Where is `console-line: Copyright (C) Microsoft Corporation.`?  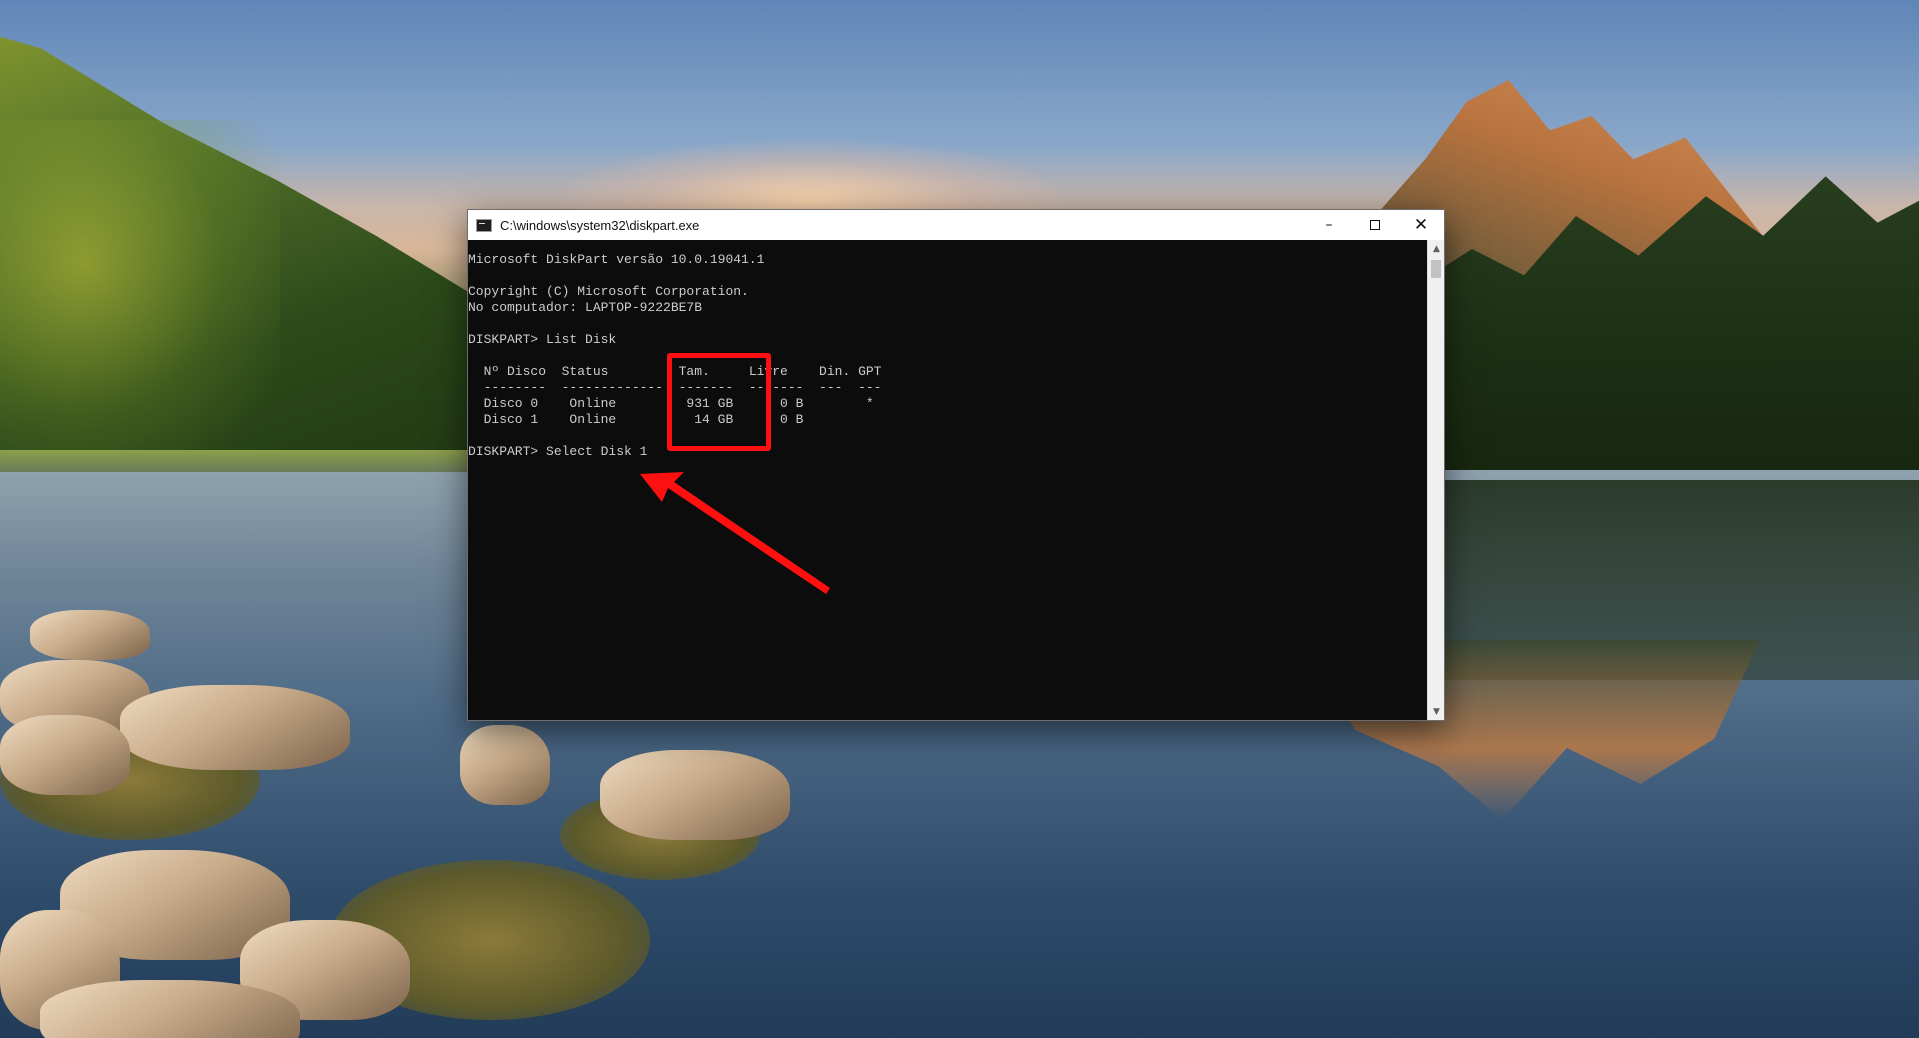 console-line: Copyright (C) Microsoft Corporation. is located at coordinates (608, 291).